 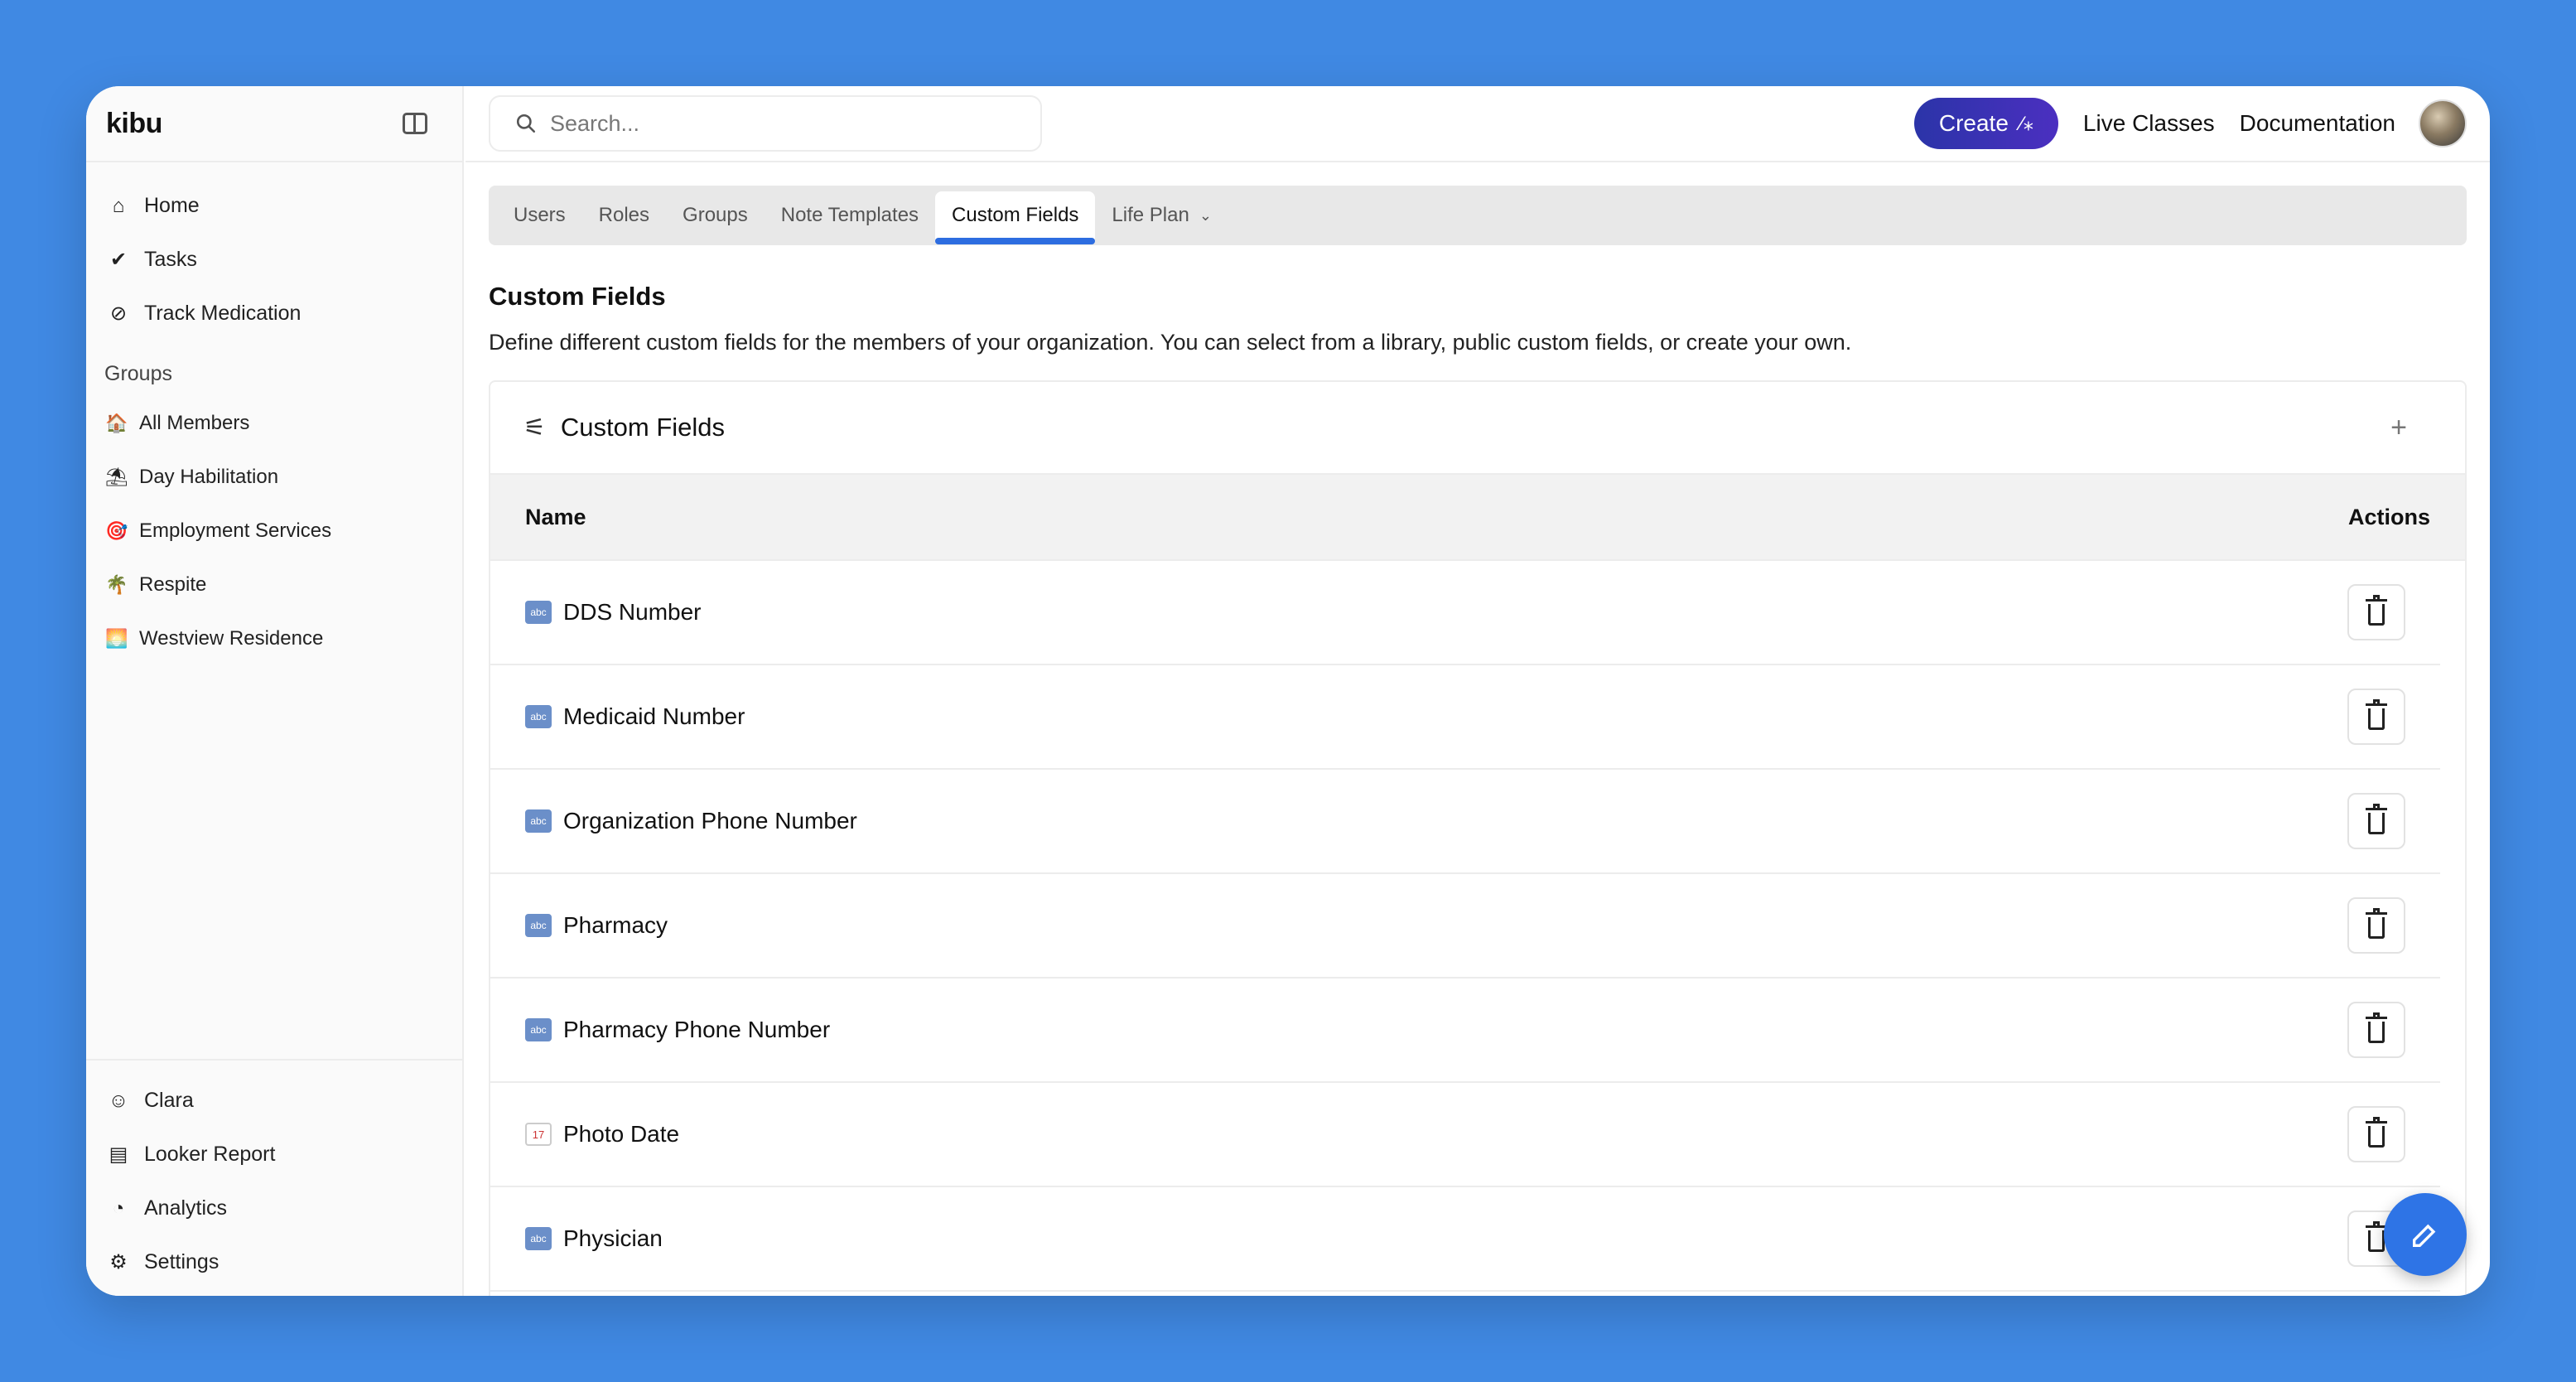 What do you see at coordinates (274, 1262) in the screenshot?
I see `nav-item-settings: ⚙ Settings` at bounding box center [274, 1262].